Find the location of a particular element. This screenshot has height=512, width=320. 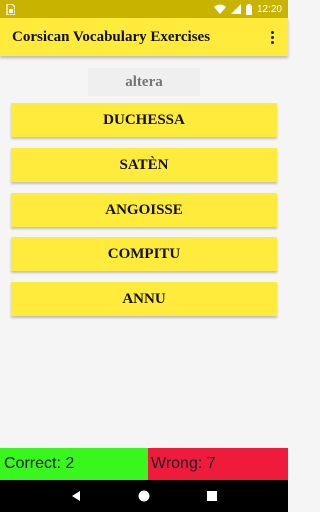

overflow-menu-icon is located at coordinates (272, 37).